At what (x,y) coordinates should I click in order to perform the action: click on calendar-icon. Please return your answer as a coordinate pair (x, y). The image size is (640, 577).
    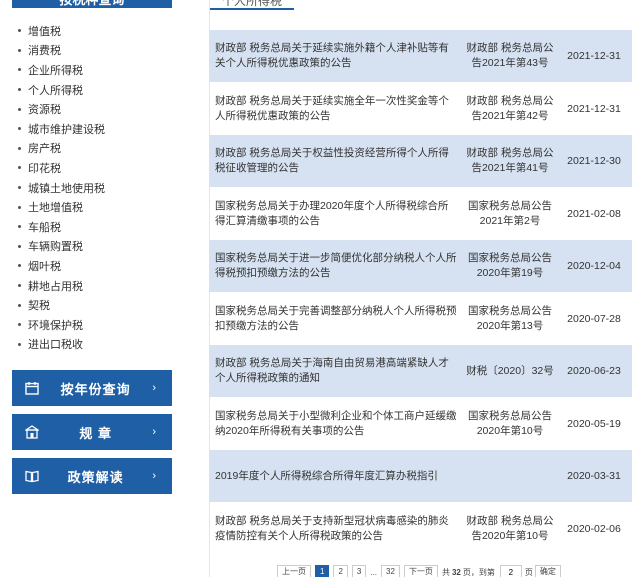
    Looking at the image, I should click on (32, 388).